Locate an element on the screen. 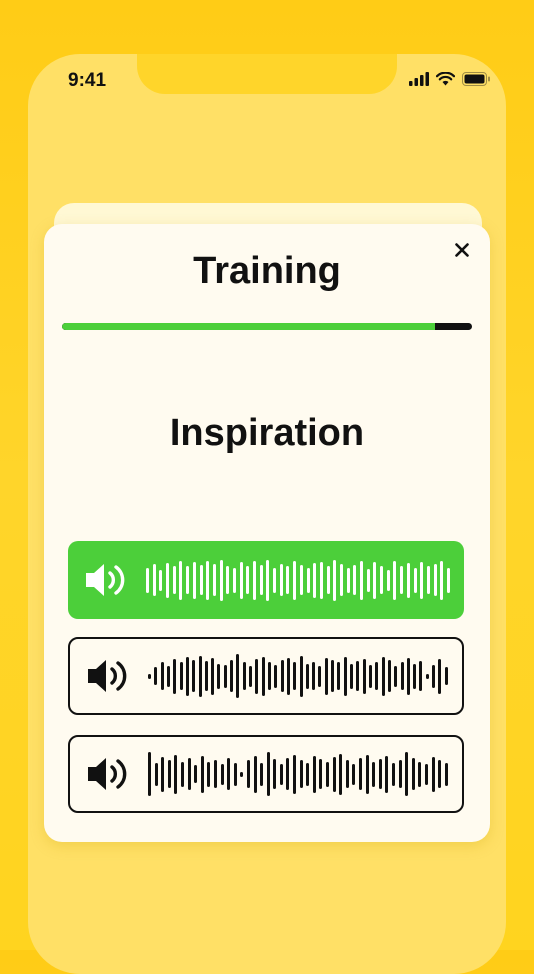 The height and width of the screenshot is (974, 534). card-title: Training is located at coordinates (267, 271).